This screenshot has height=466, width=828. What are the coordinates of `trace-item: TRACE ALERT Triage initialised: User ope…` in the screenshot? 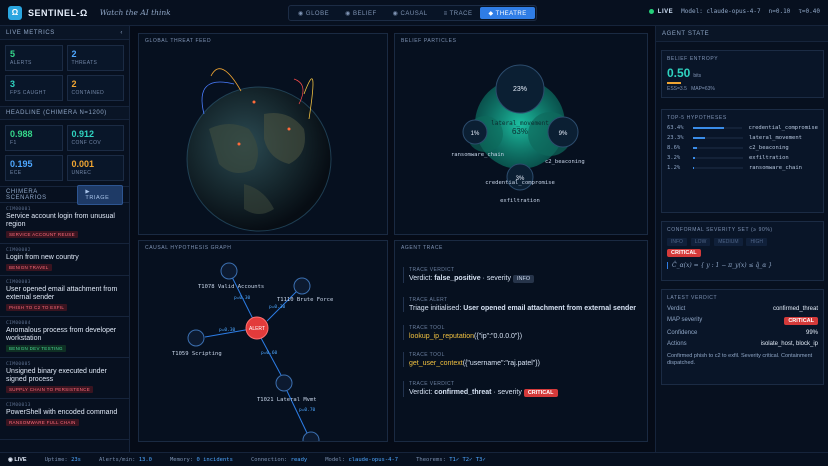 It's located at (523, 304).